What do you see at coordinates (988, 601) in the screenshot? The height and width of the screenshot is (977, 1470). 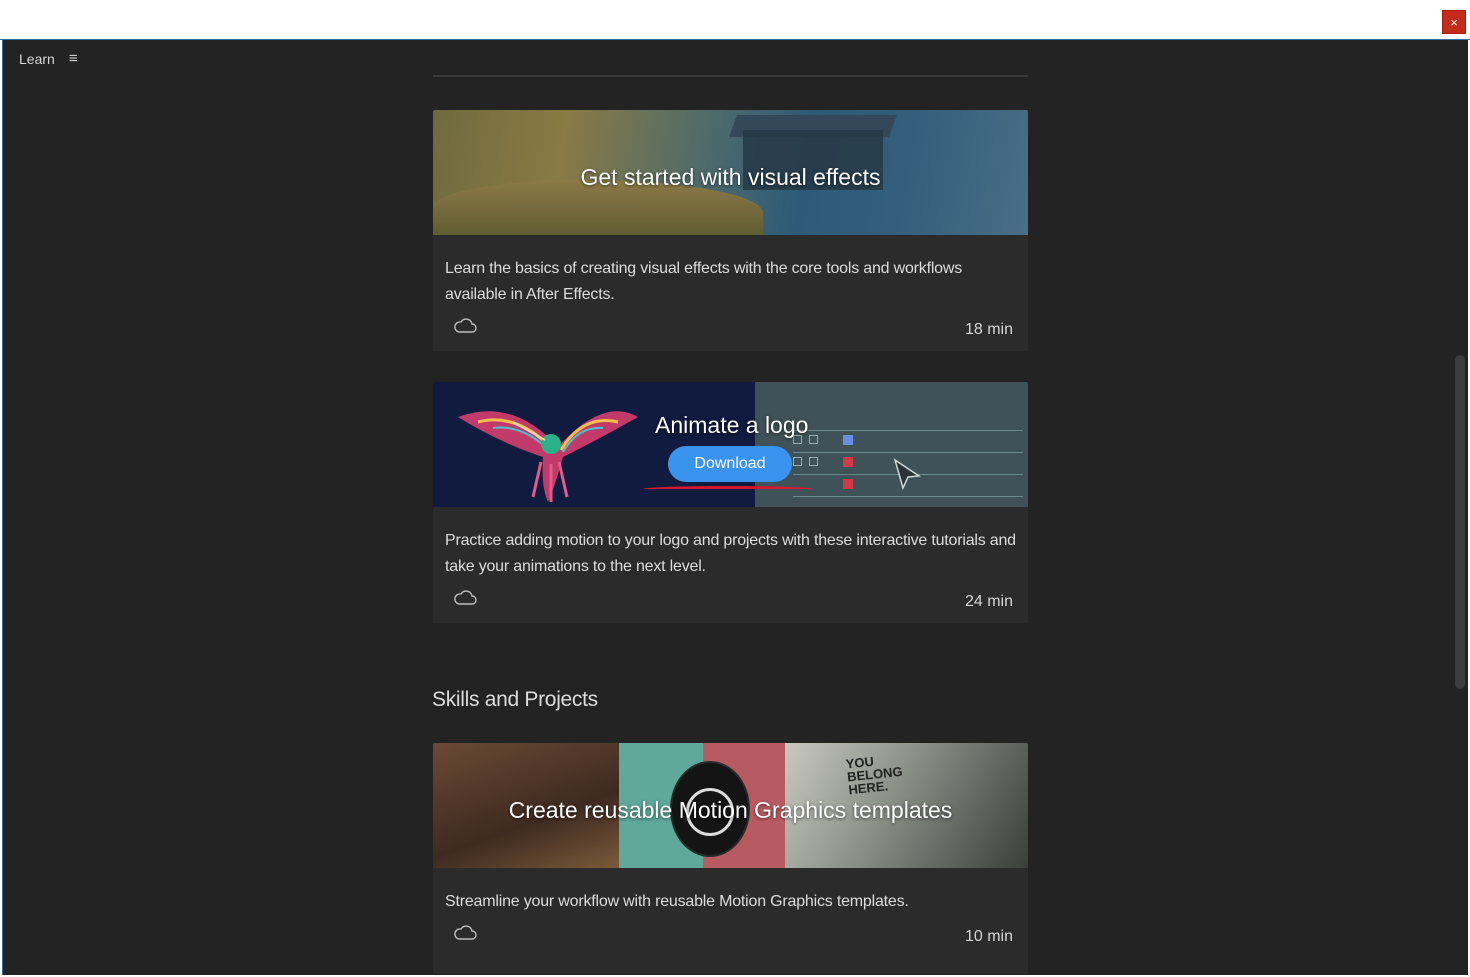 I see `card-duration: 24 min` at bounding box center [988, 601].